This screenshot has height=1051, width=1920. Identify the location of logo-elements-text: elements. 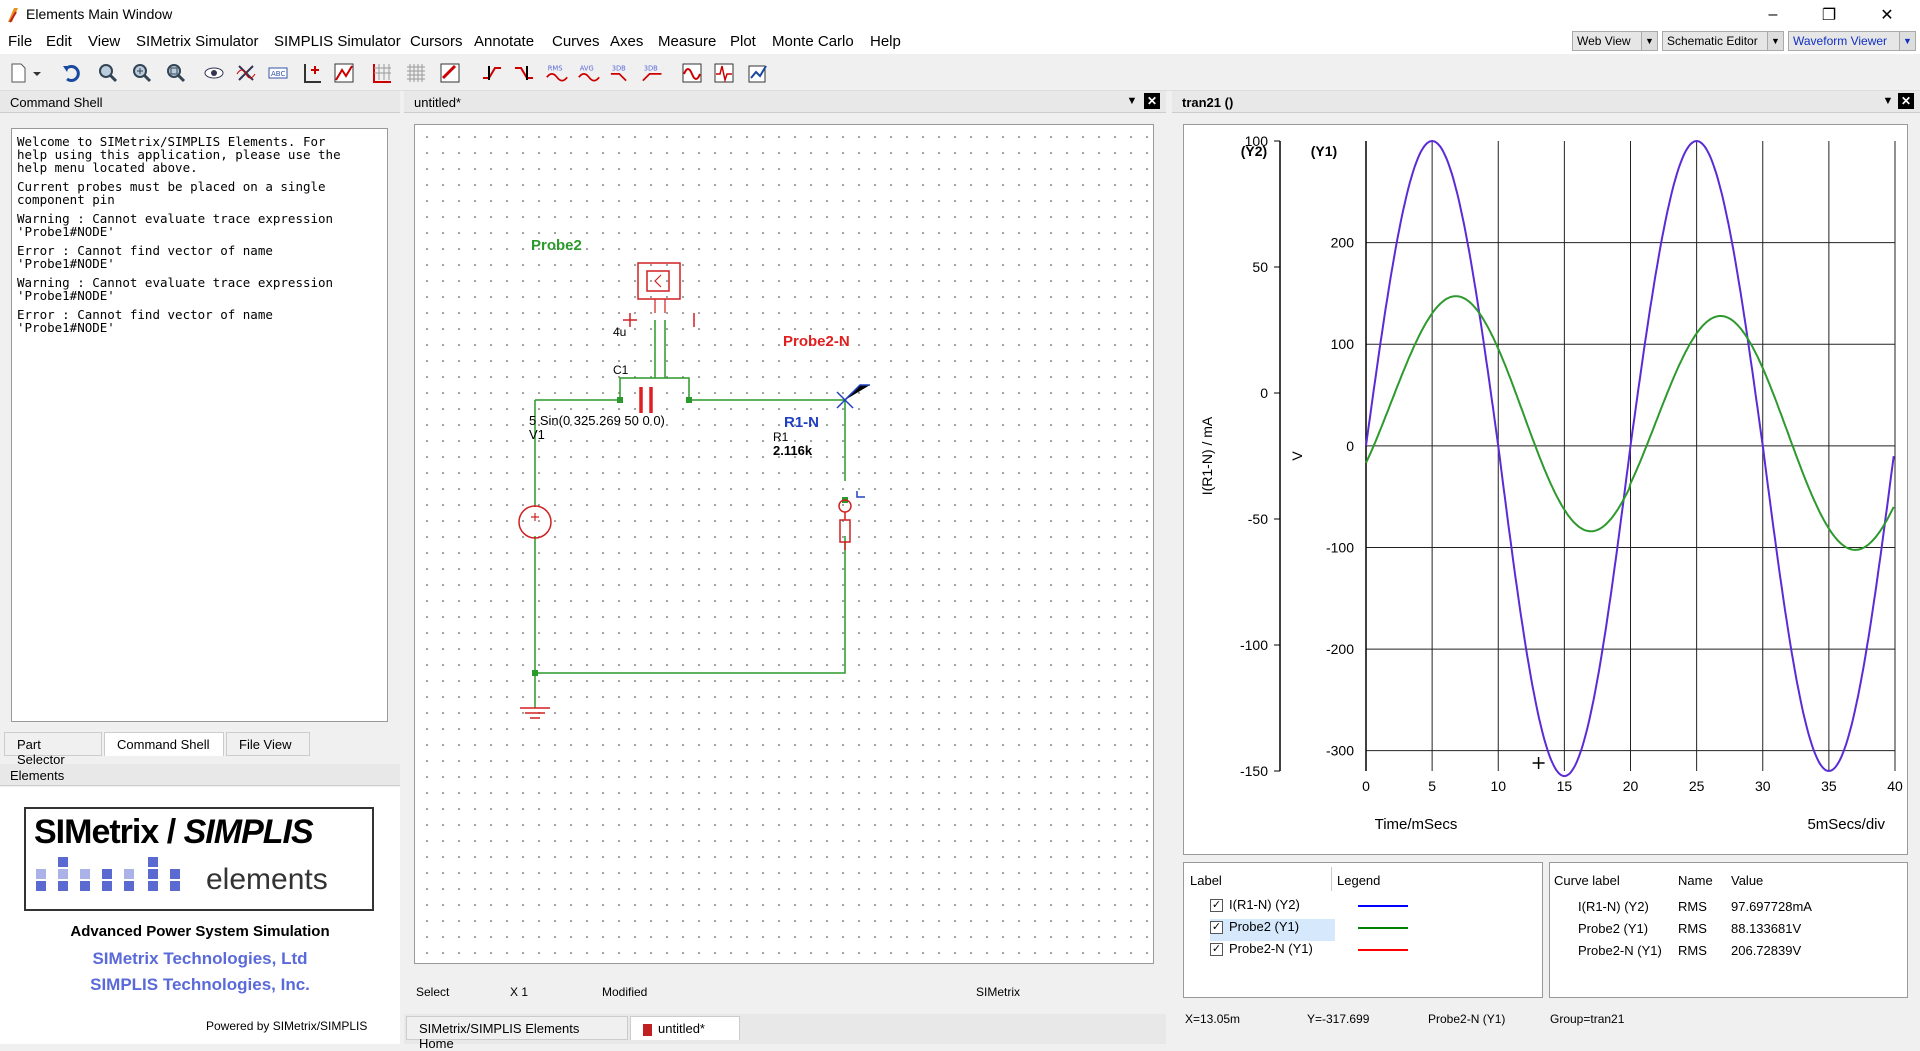
(267, 879).